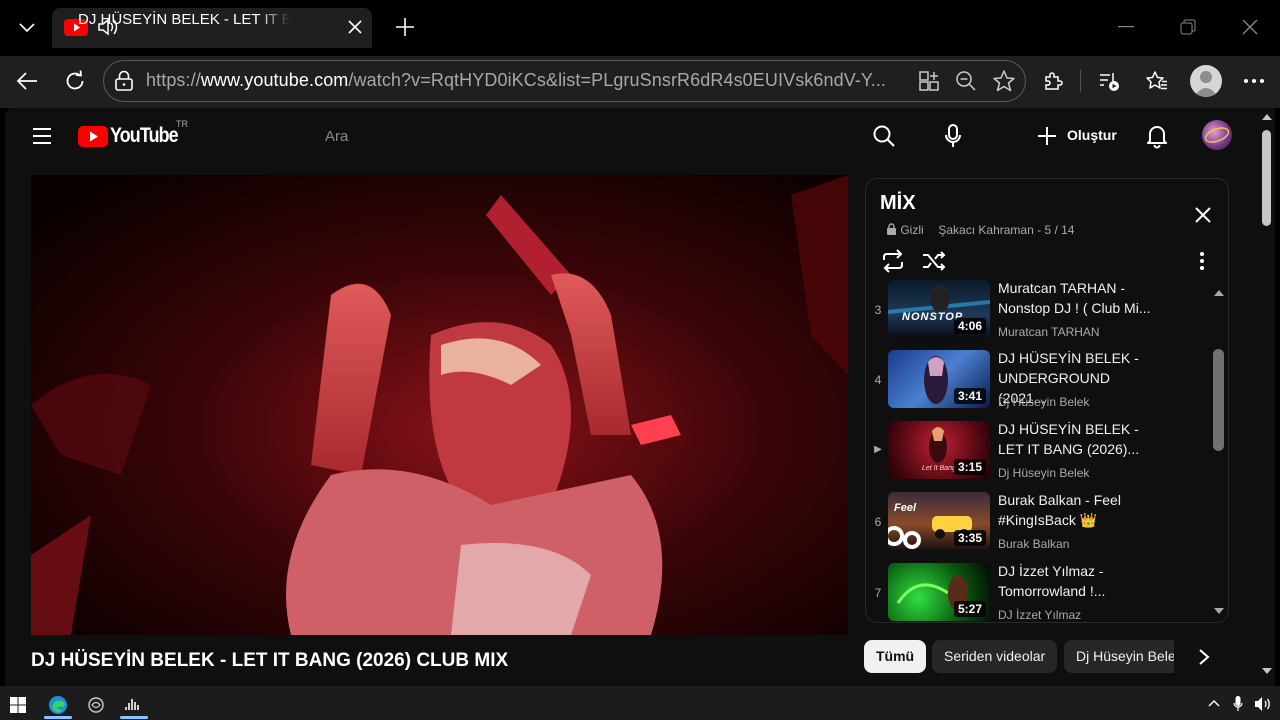 The image size is (1280, 720). Describe the element at coordinates (969, 326) in the screenshot. I see `item-duration: 4:06` at that location.